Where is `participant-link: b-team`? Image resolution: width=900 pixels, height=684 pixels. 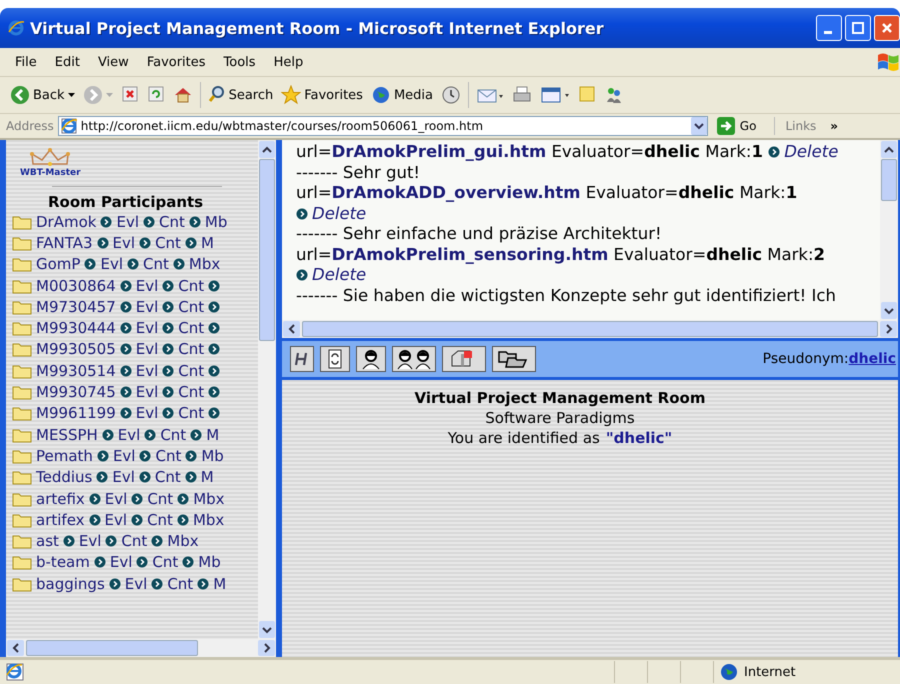 participant-link: b-team is located at coordinates (63, 562).